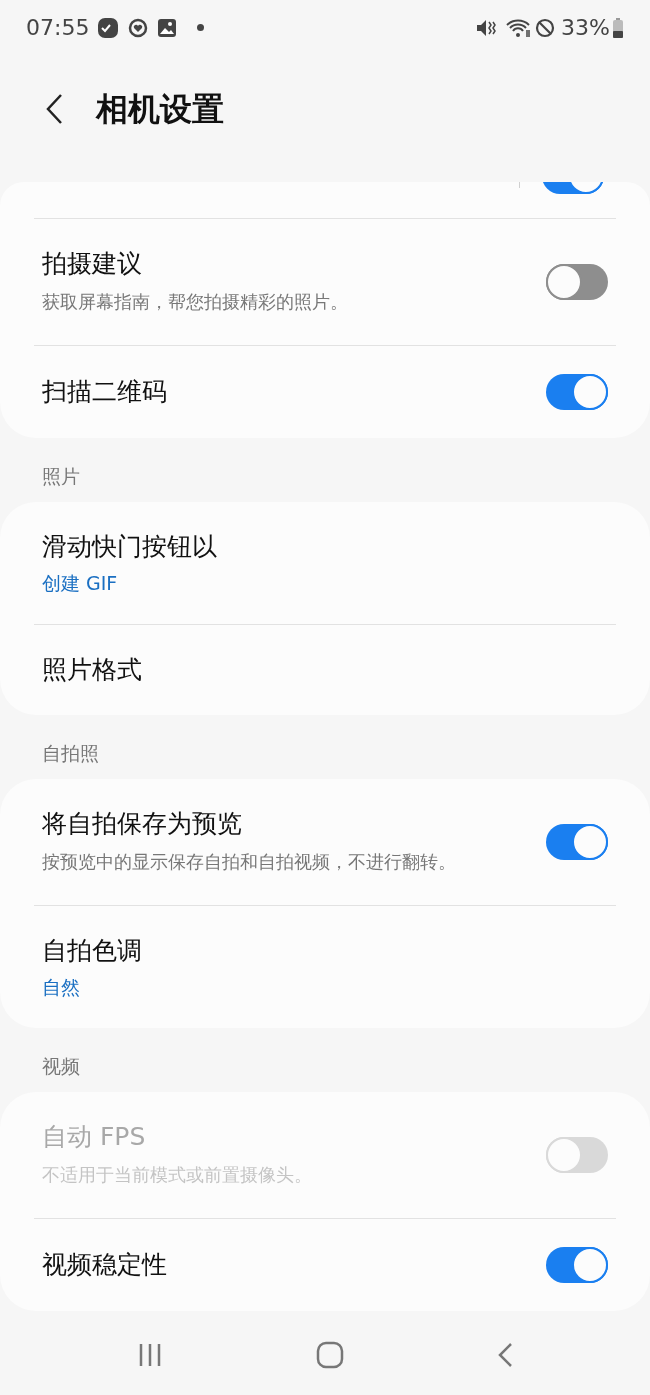  Describe the element at coordinates (58, 28) in the screenshot. I see `status-time: 07:55` at that location.